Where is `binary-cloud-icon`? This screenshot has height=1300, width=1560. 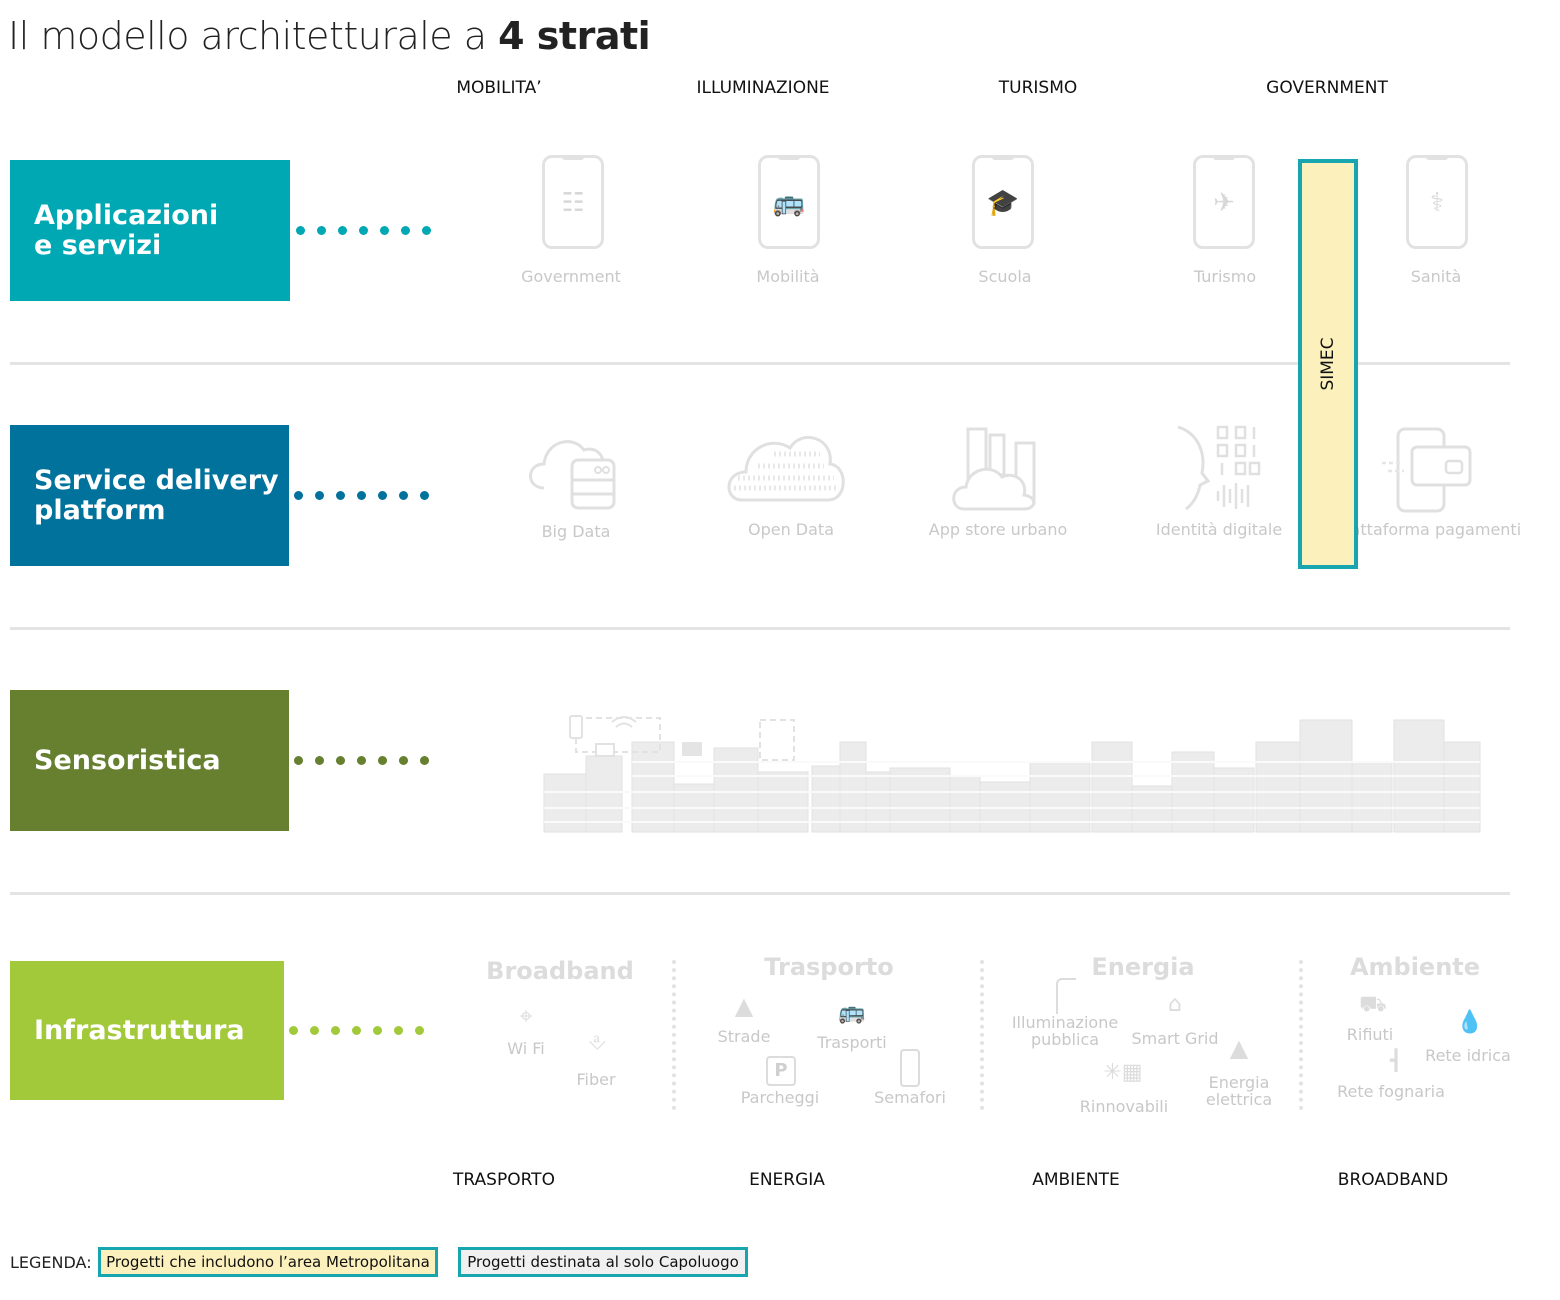 binary-cloud-icon is located at coordinates (786, 469).